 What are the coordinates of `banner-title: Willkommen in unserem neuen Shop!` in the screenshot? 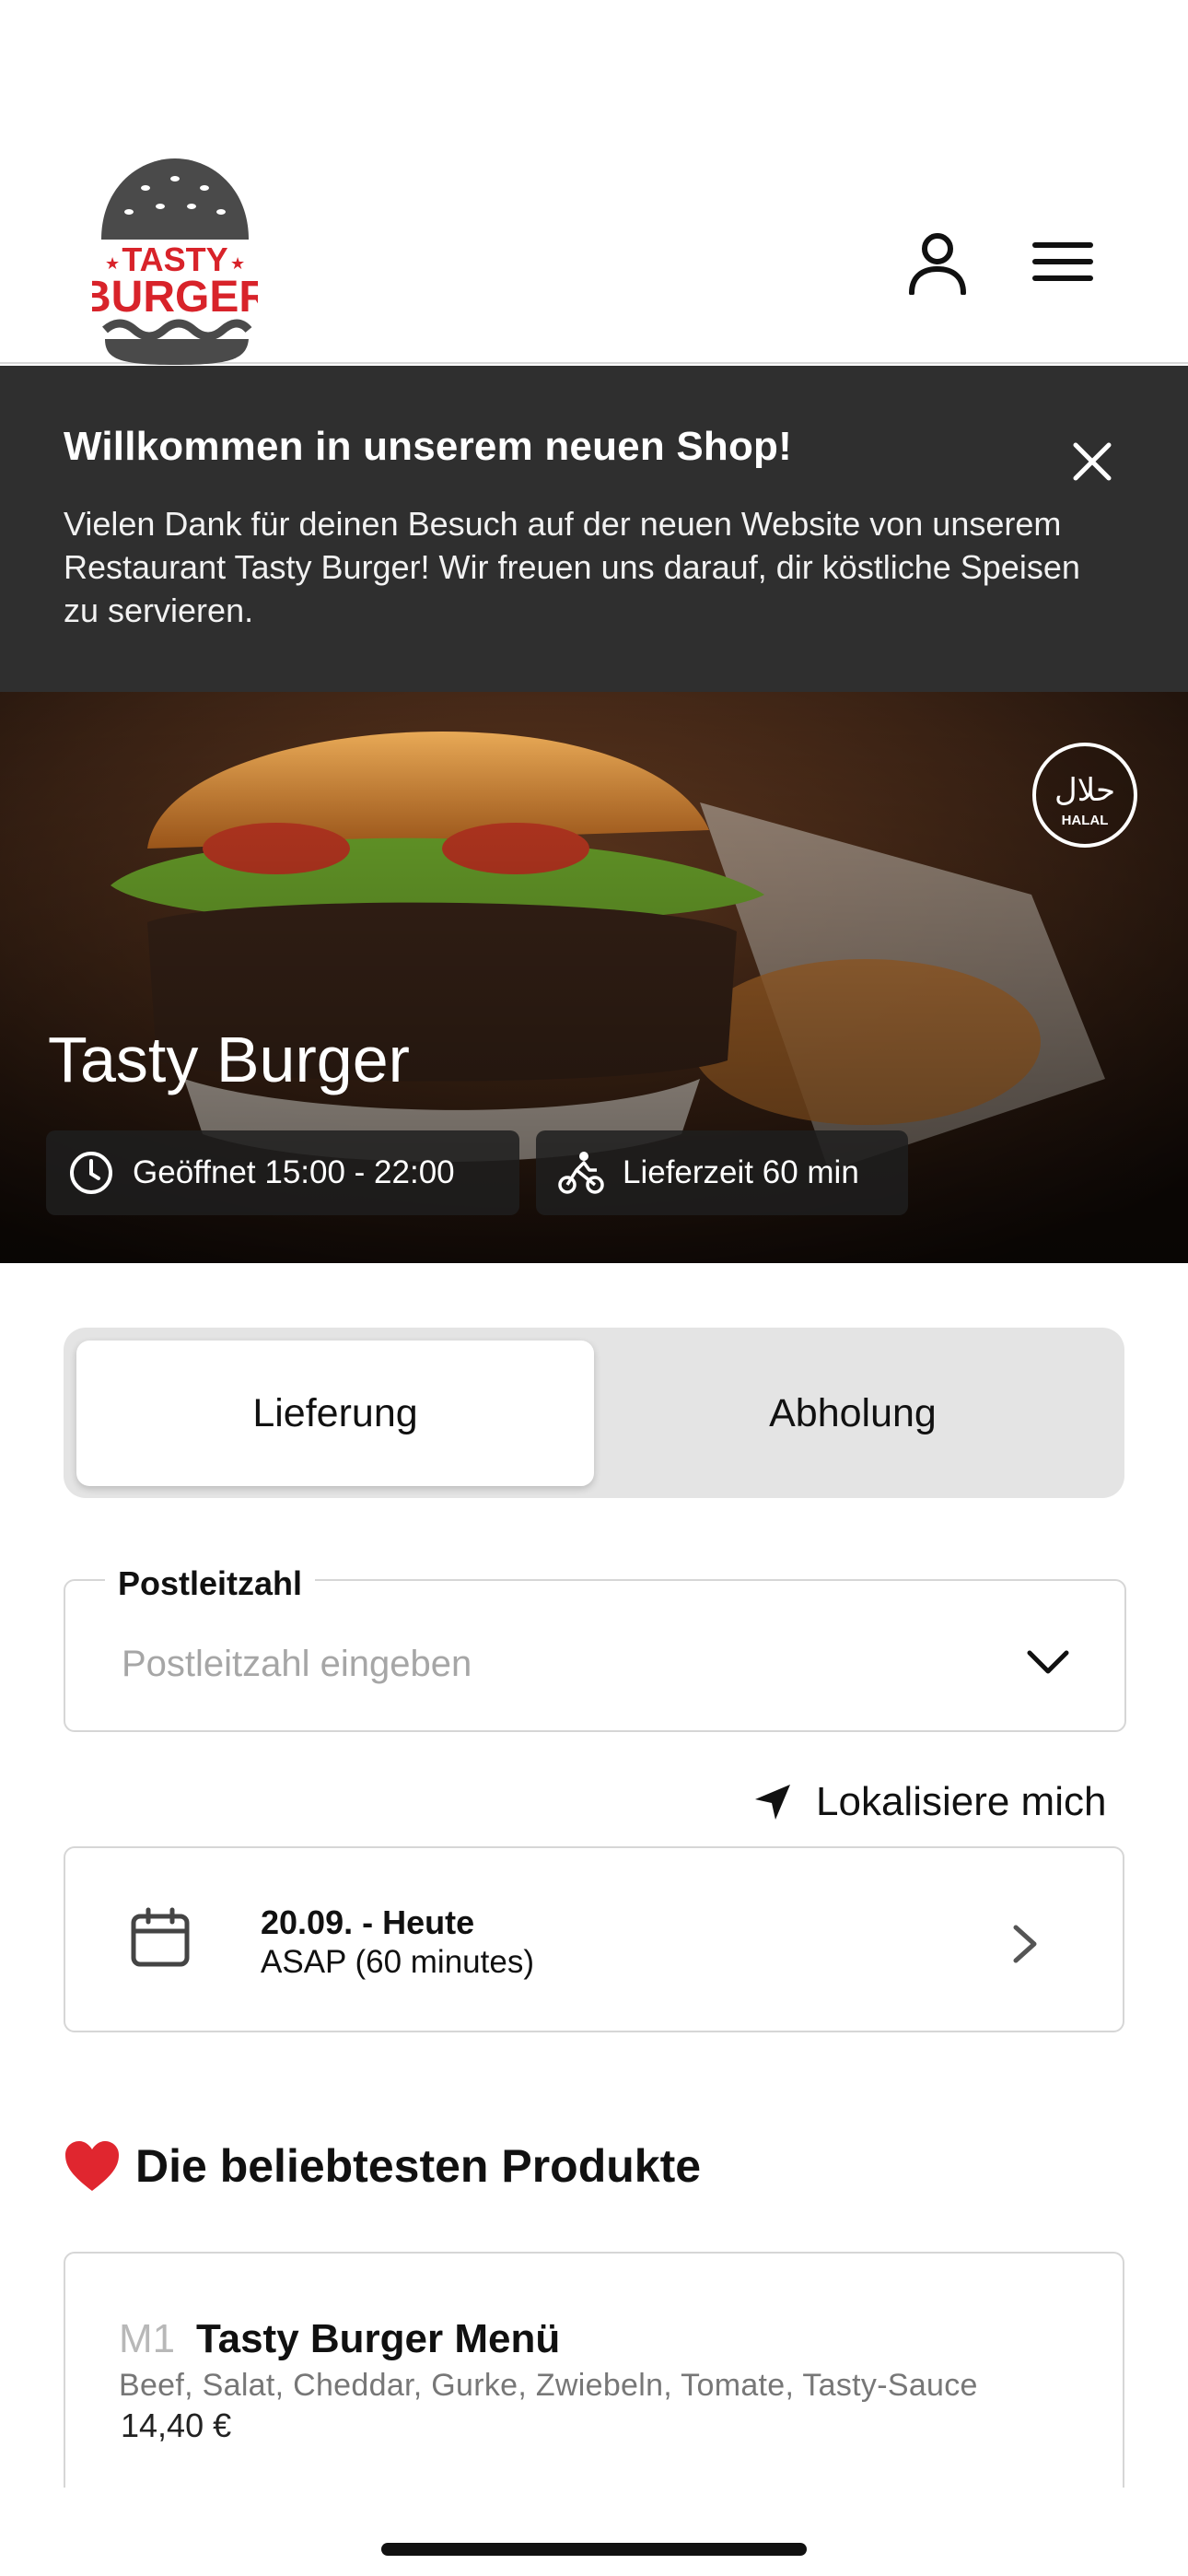 It's located at (428, 446).